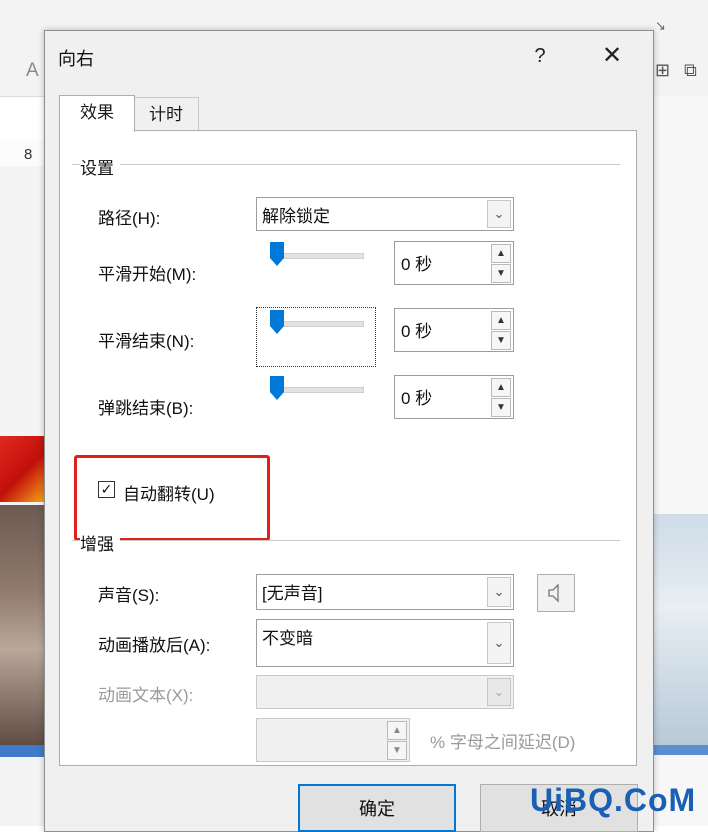  I want to click on smooth-end-slider-thumb, so click(277, 322).